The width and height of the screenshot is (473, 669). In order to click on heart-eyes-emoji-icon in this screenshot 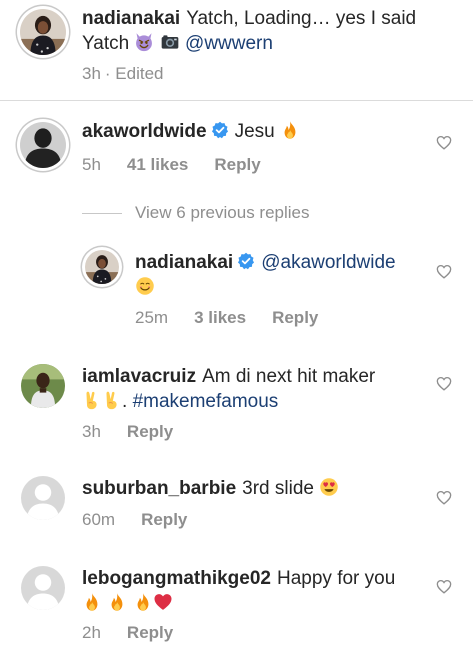, I will do `click(329, 487)`.